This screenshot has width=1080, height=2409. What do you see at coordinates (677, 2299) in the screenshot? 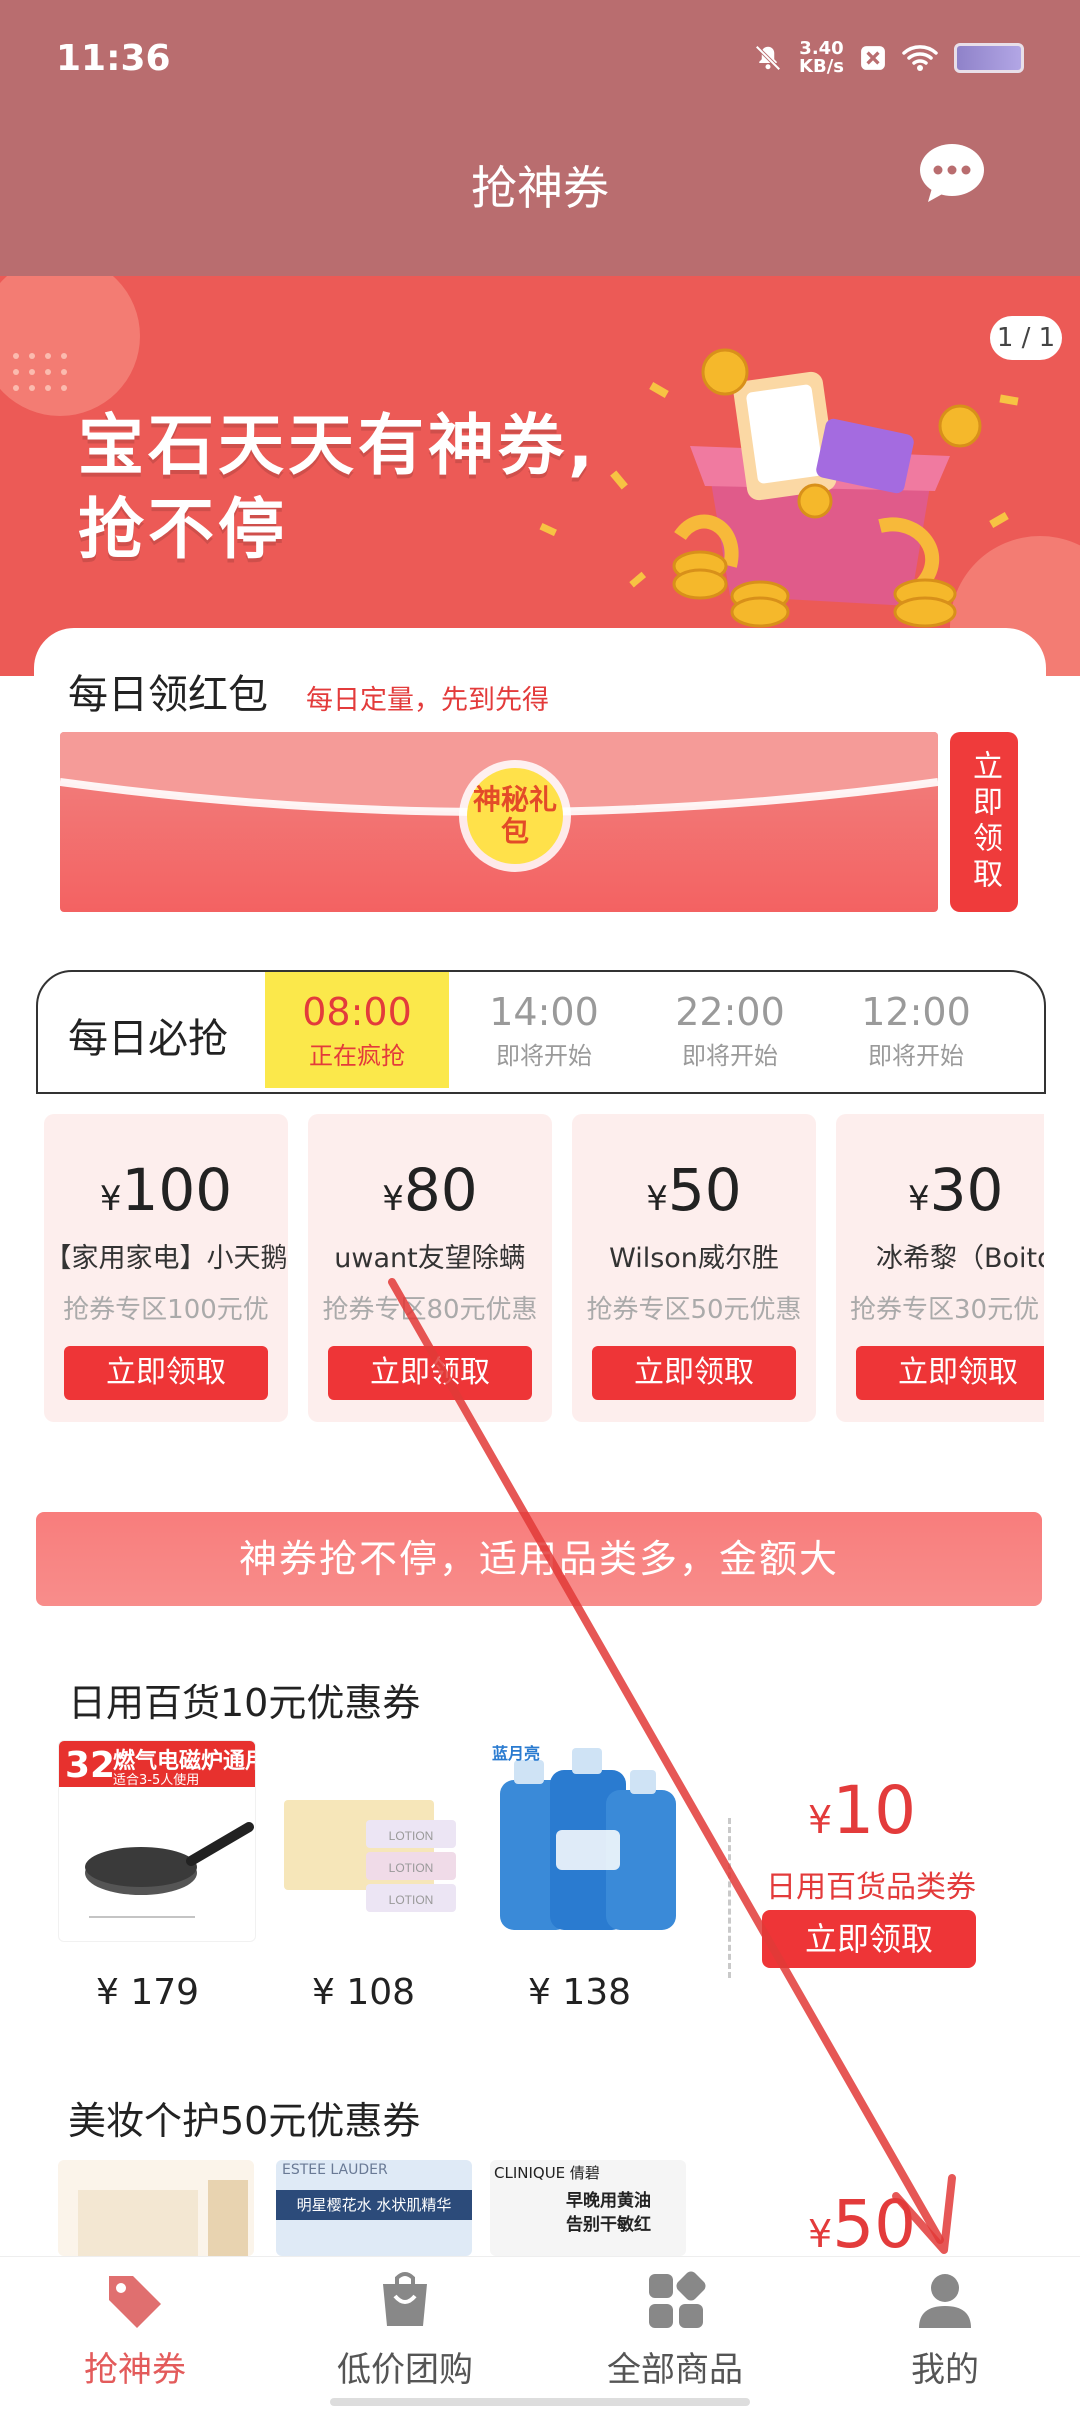
I see `grid-icon` at bounding box center [677, 2299].